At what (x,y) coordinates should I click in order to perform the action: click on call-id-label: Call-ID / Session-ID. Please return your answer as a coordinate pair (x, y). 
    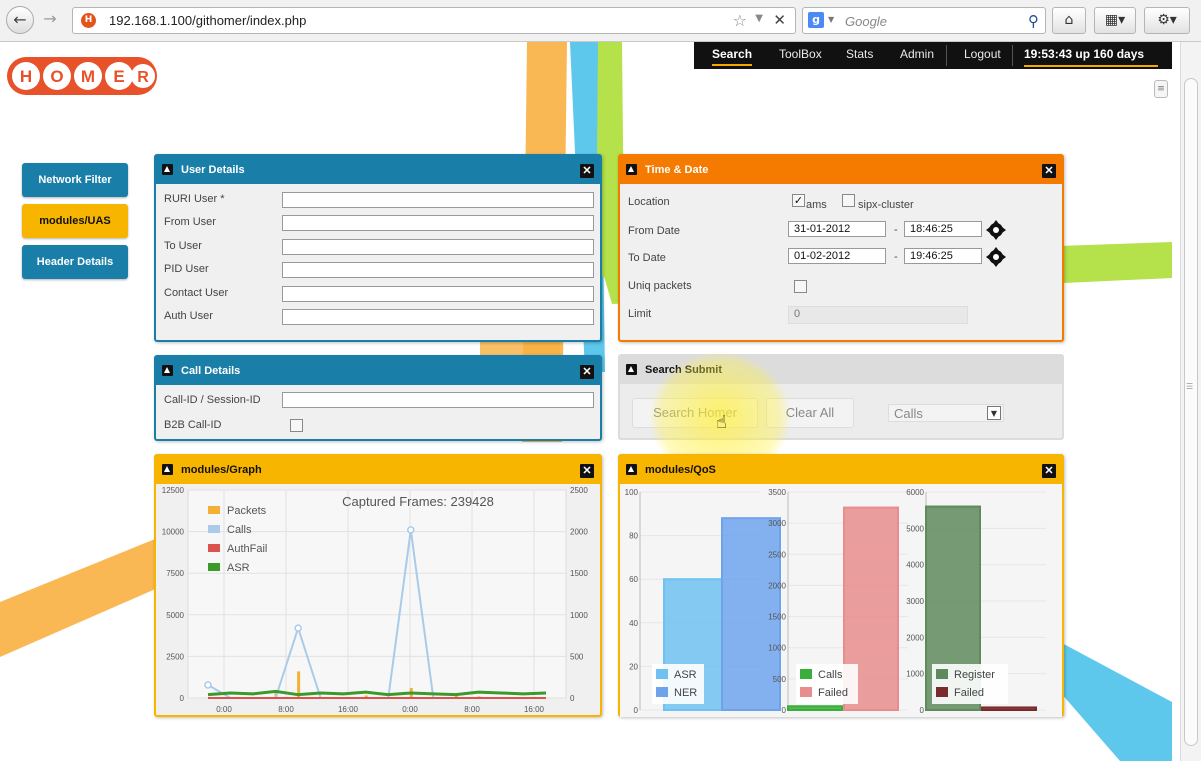
    Looking at the image, I should click on (212, 400).